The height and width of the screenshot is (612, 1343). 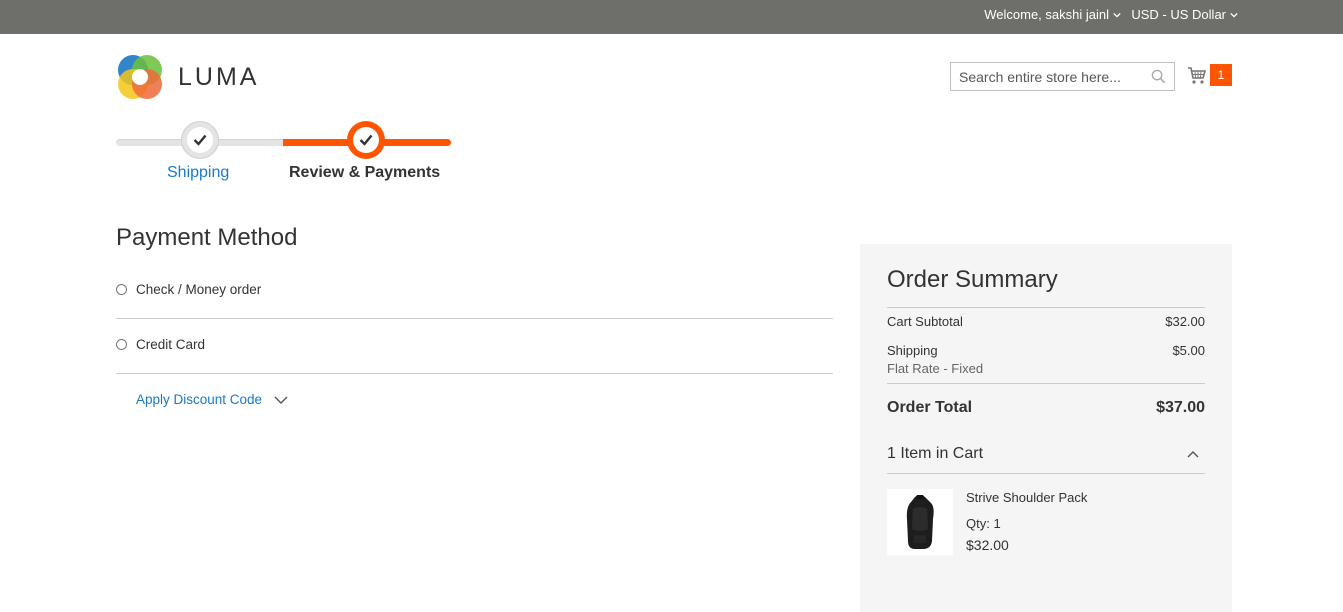 What do you see at coordinates (1197, 75) in the screenshot?
I see `cart-icon` at bounding box center [1197, 75].